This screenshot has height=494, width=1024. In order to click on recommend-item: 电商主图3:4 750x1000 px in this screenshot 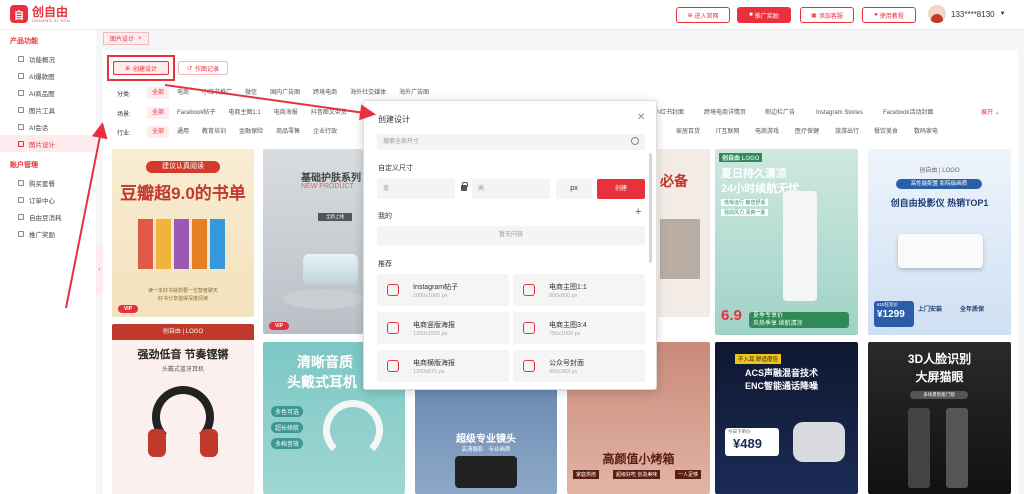, I will do `click(579, 328)`.